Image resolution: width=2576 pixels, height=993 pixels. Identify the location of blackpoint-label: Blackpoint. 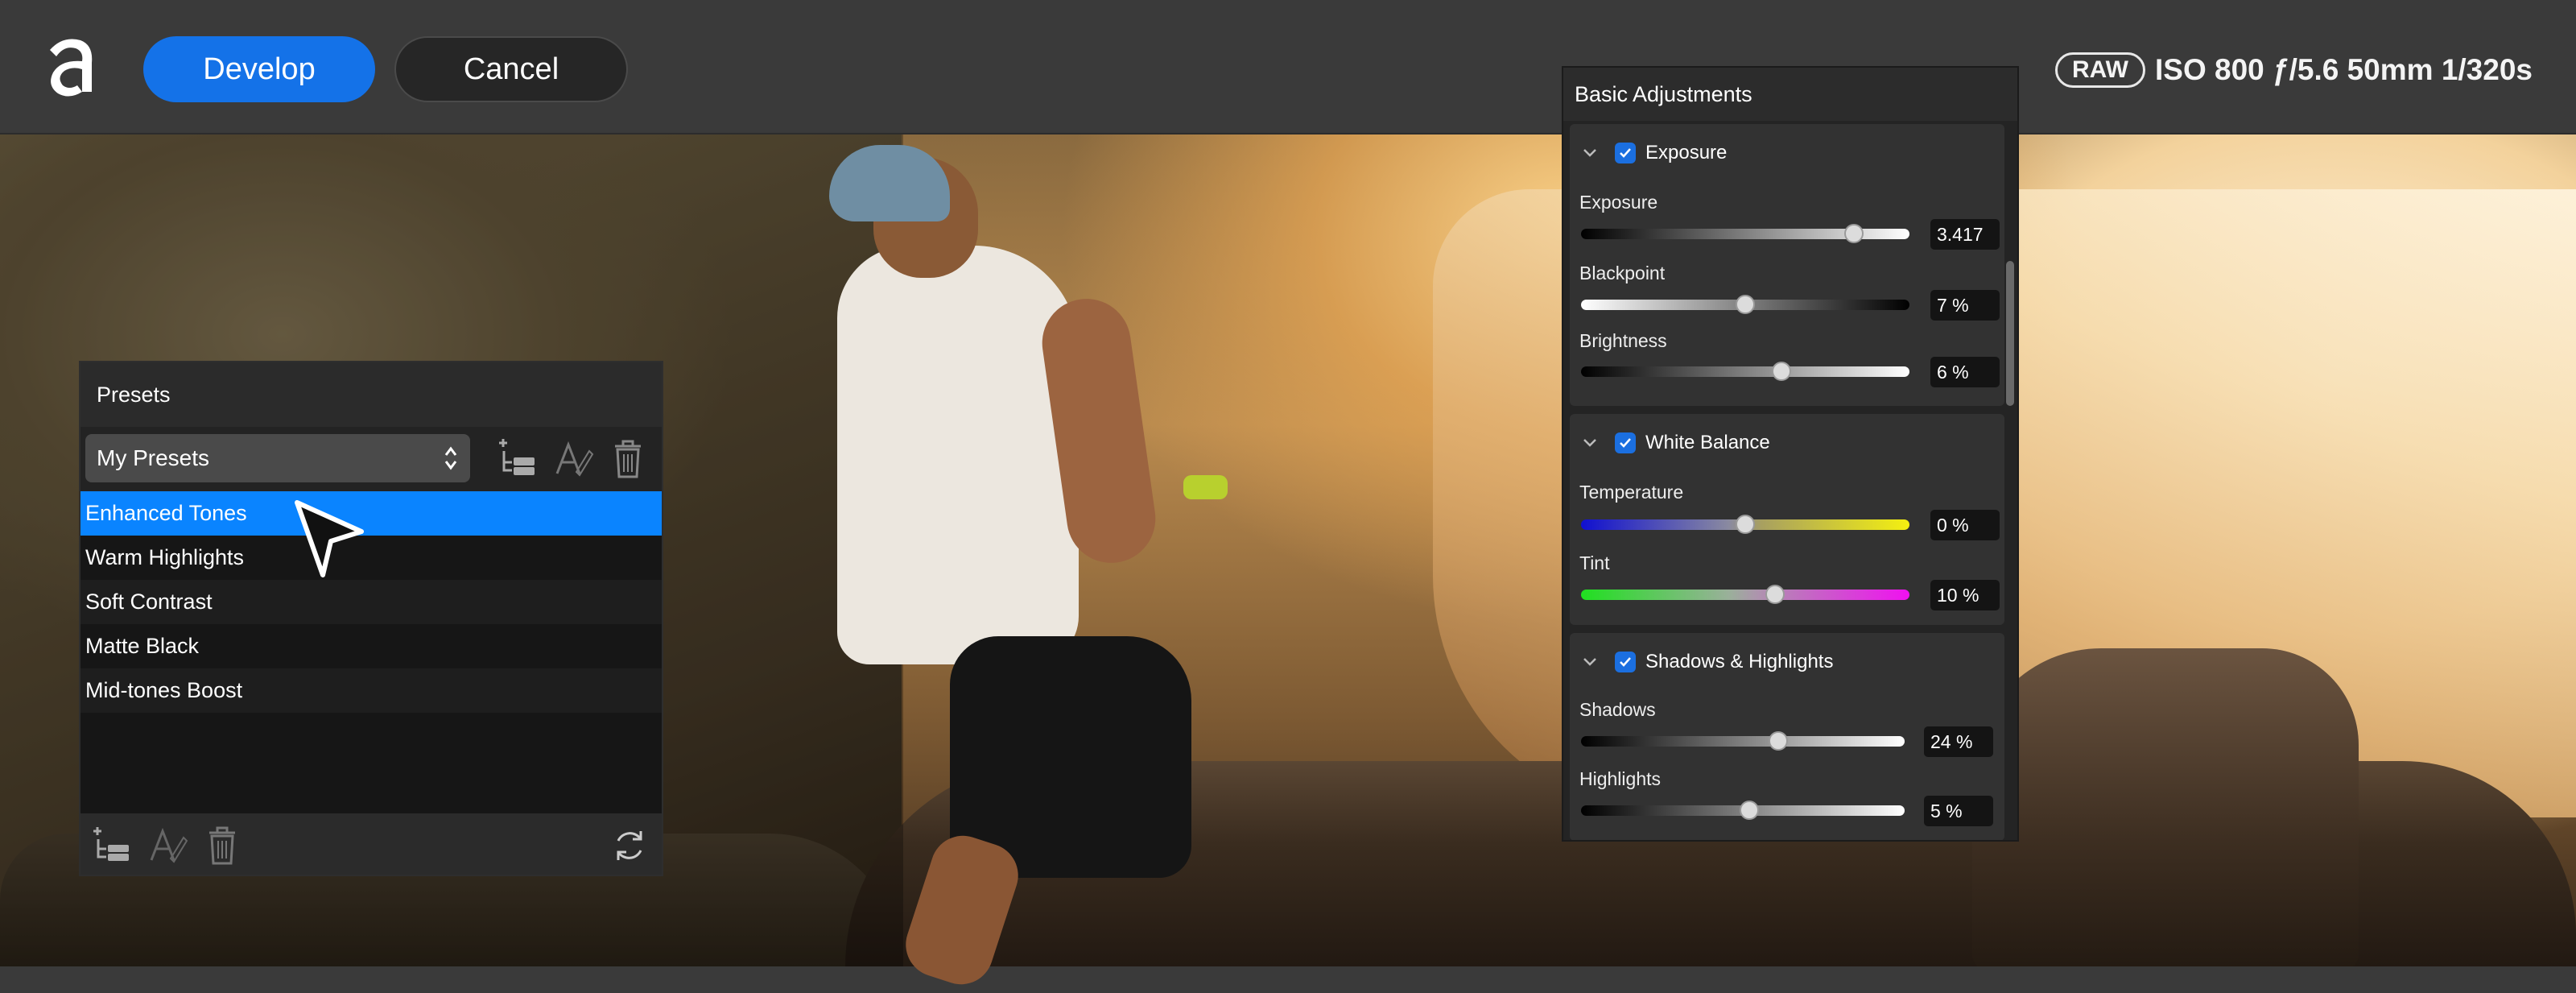
(1622, 273).